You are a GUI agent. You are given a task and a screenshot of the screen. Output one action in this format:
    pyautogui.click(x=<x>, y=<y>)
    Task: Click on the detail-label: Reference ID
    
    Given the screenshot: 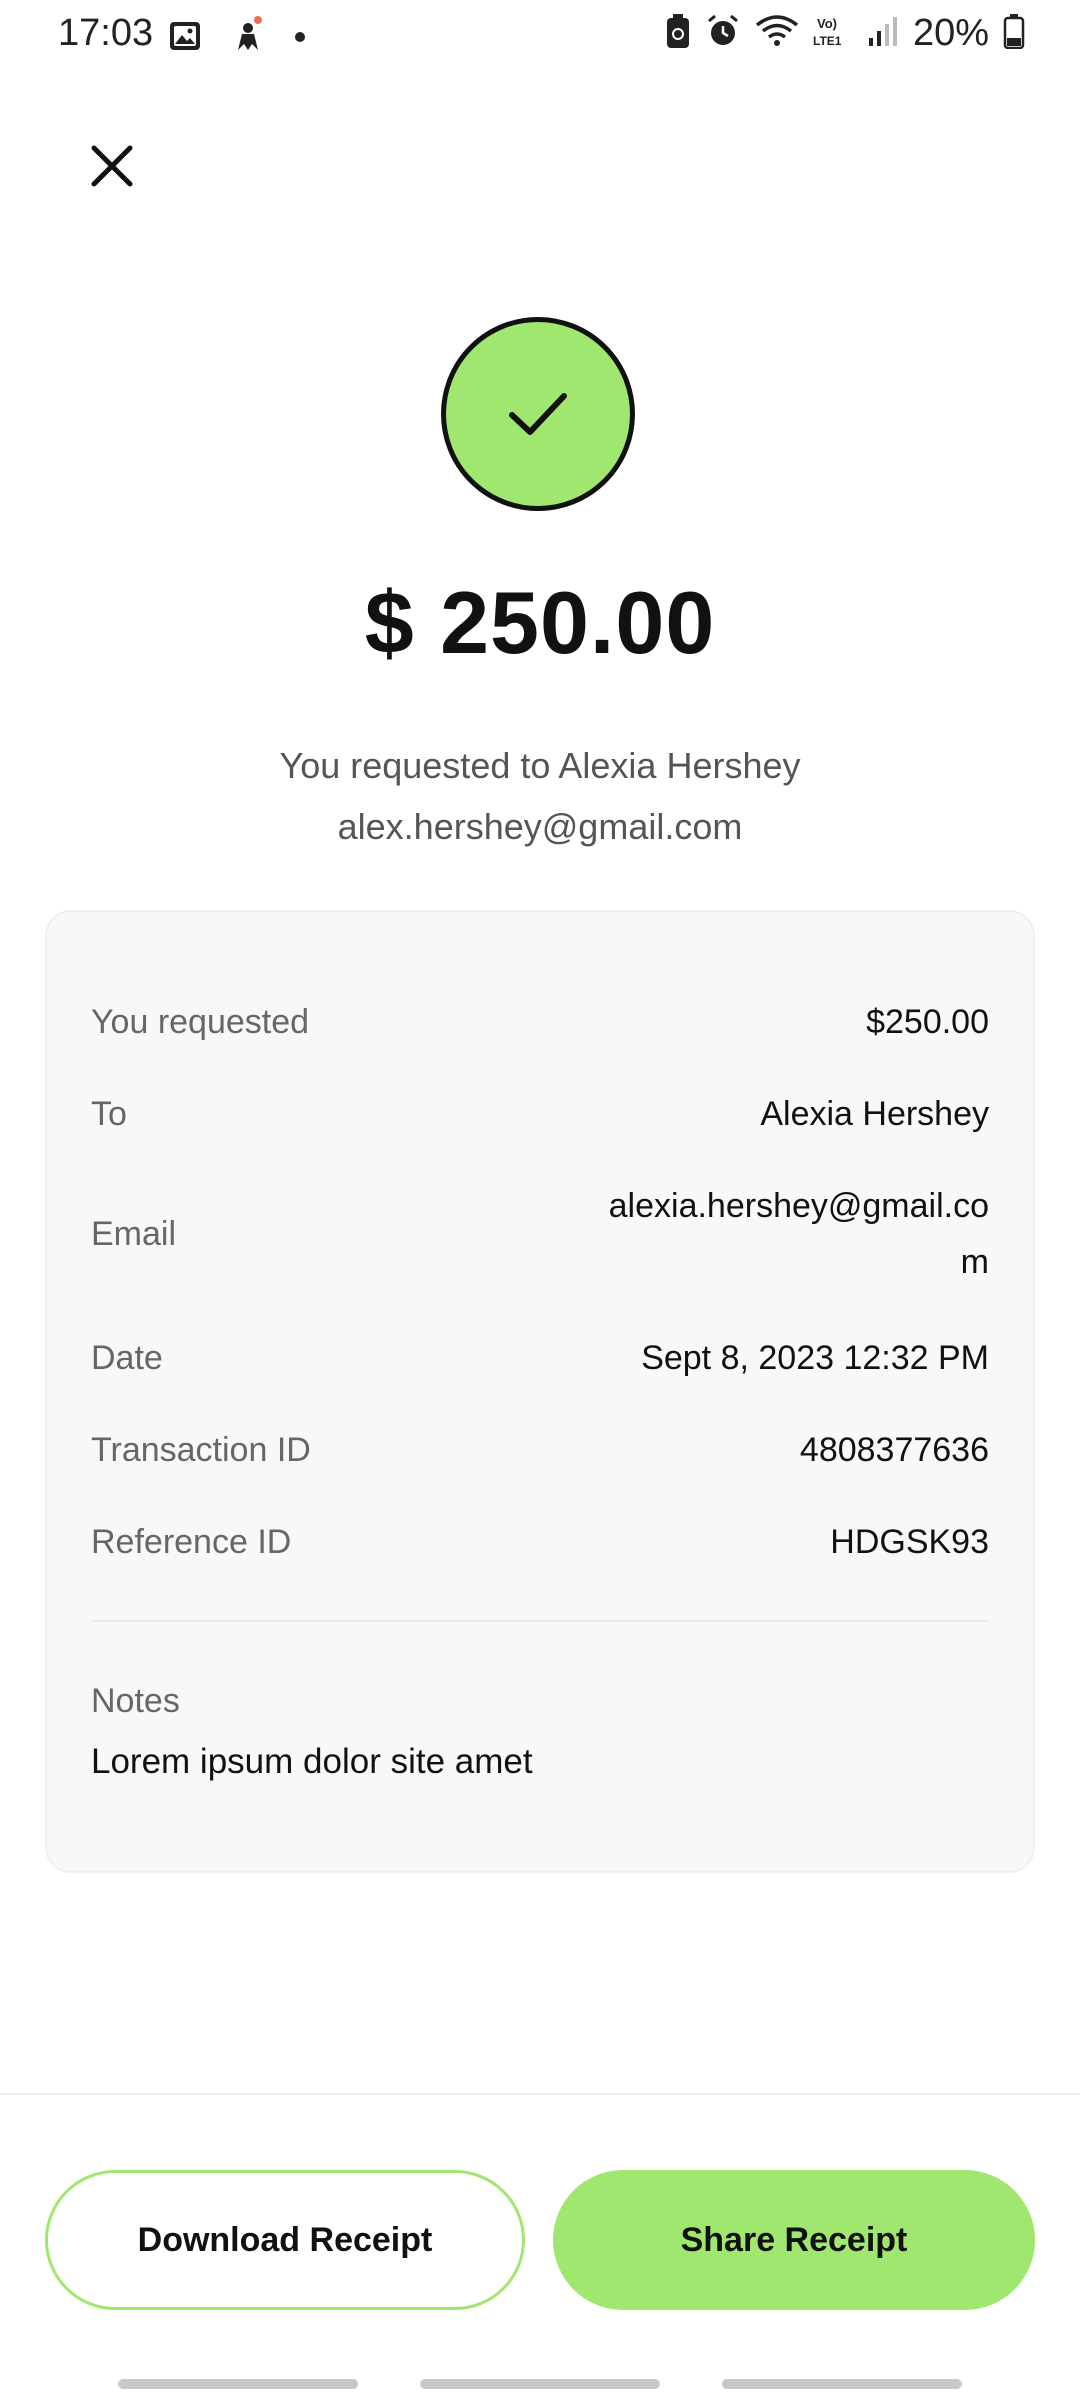 What is the action you would take?
    pyautogui.click(x=191, y=1541)
    